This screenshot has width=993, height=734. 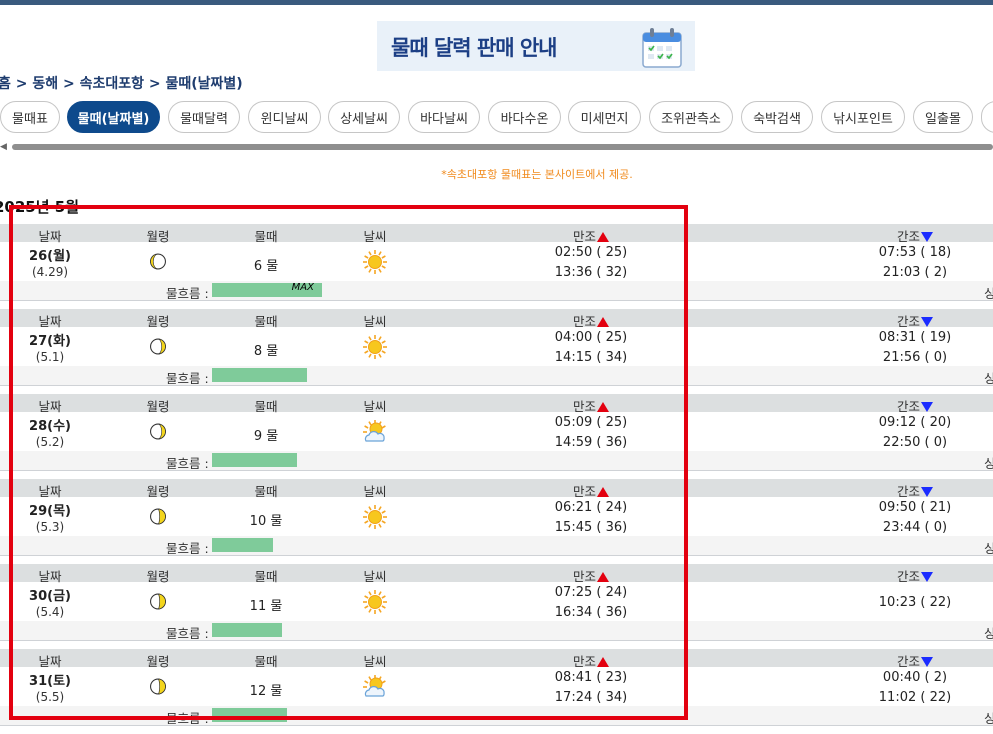 What do you see at coordinates (266, 266) in the screenshot?
I see `tide-level: 6 물` at bounding box center [266, 266].